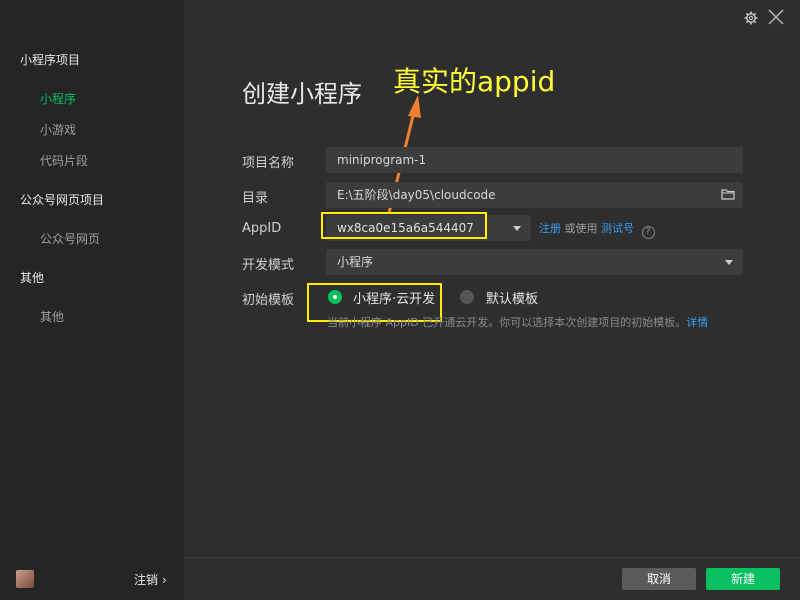 Image resolution: width=800 pixels, height=600 pixels. What do you see at coordinates (268, 300) in the screenshot?
I see `template-label: 初始模板` at bounding box center [268, 300].